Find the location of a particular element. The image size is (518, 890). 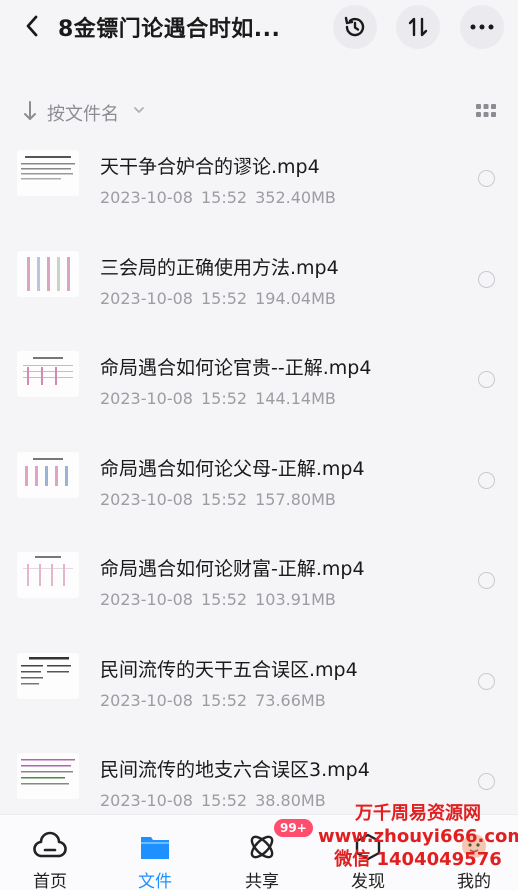

more-button is located at coordinates (482, 27).